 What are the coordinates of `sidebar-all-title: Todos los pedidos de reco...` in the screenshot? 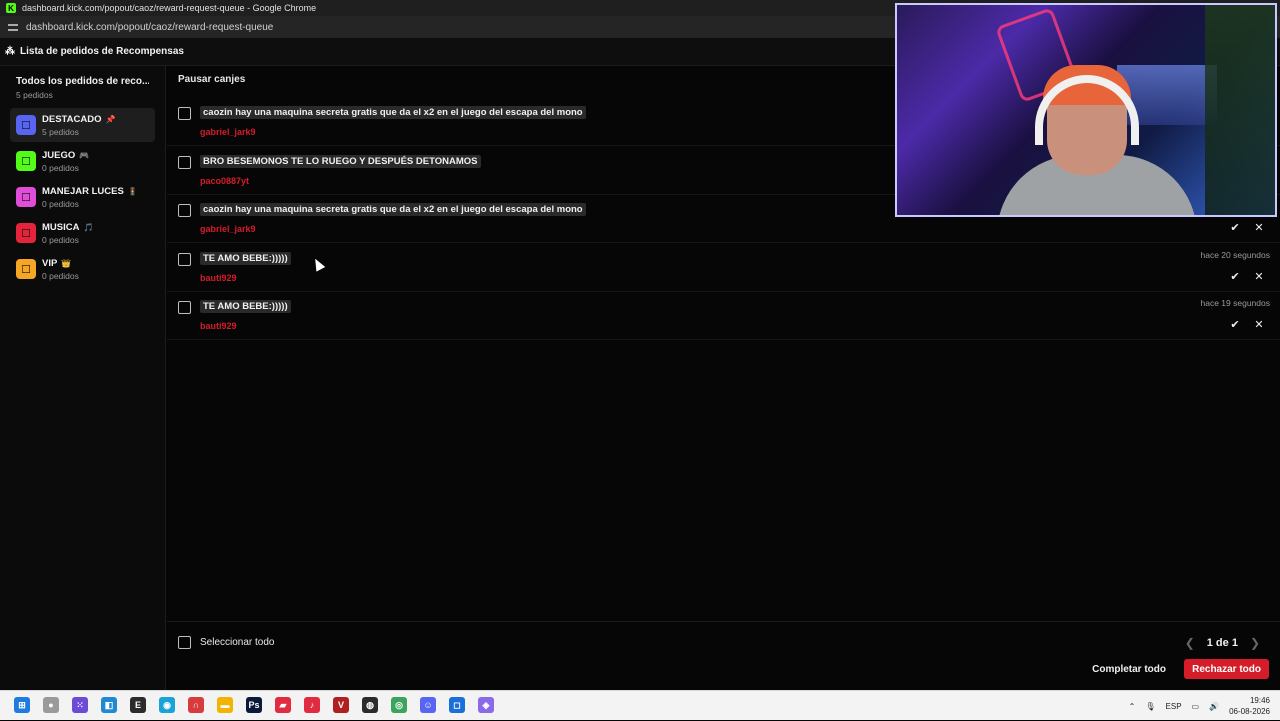 It's located at (82, 81).